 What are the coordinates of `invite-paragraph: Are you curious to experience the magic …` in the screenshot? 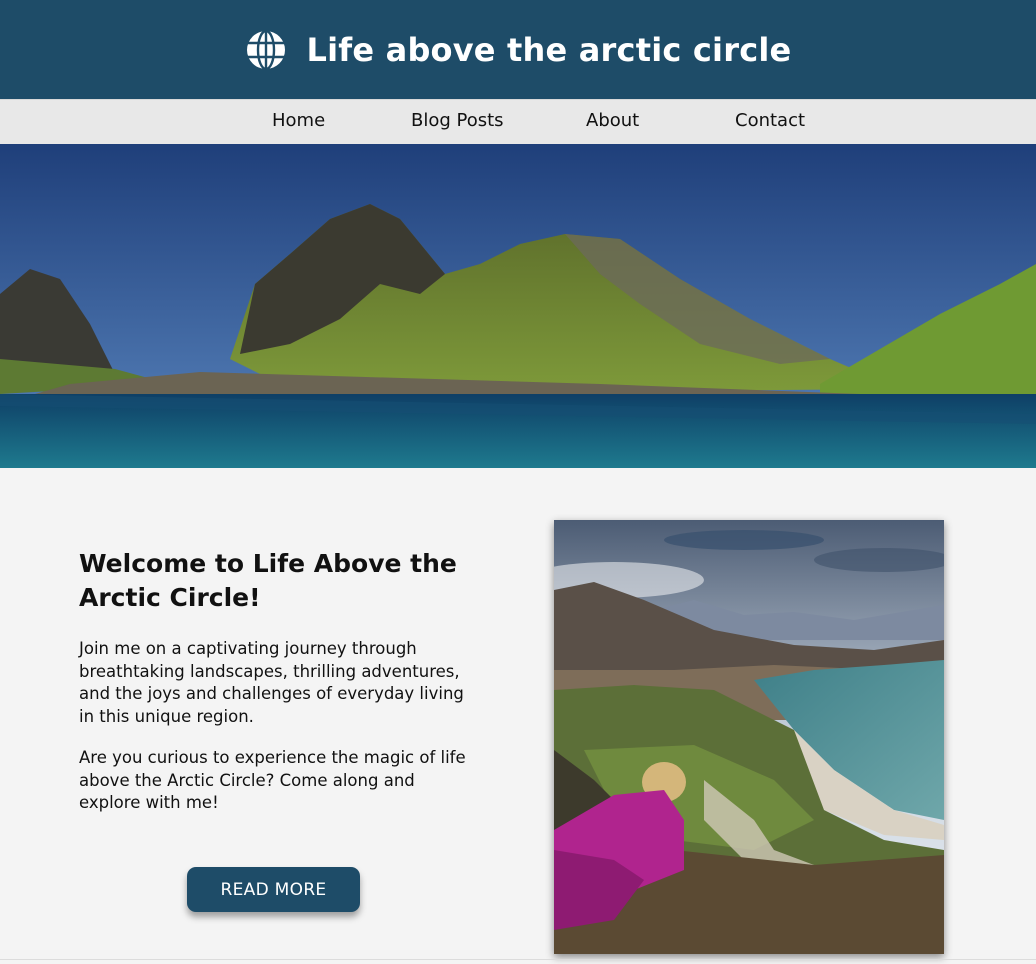 It's located at (272, 780).